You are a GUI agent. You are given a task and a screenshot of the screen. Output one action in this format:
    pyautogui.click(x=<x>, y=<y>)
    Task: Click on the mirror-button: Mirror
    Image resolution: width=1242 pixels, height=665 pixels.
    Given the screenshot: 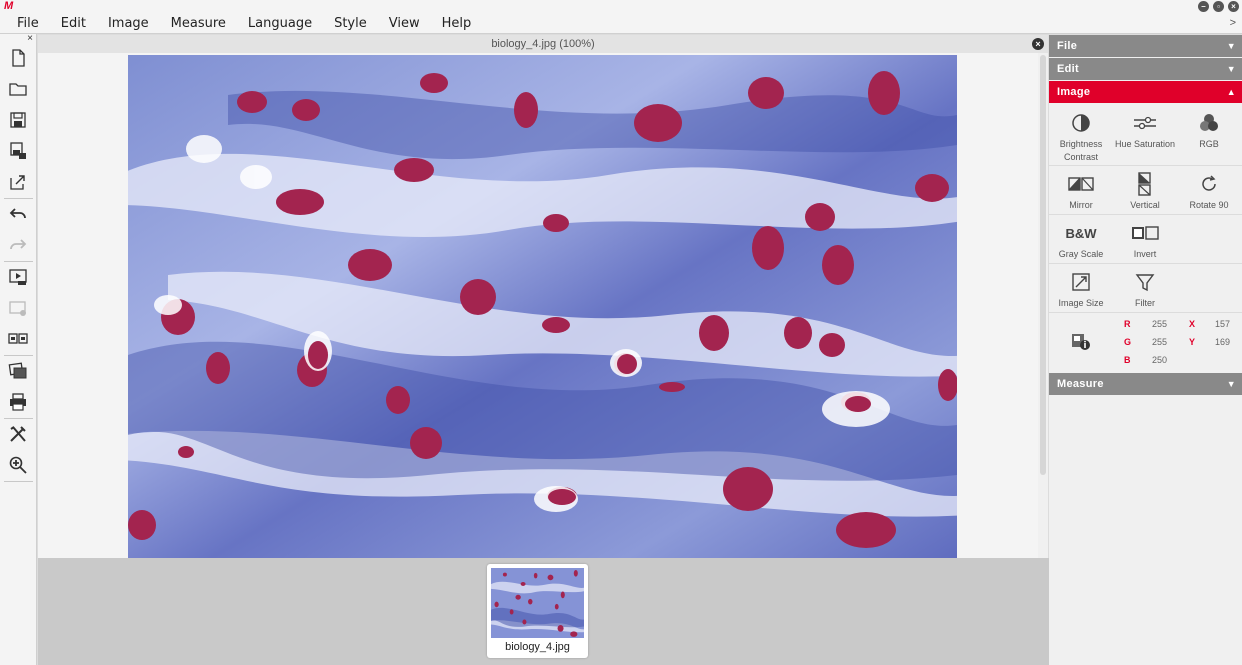 What is the action you would take?
    pyautogui.click(x=1081, y=192)
    